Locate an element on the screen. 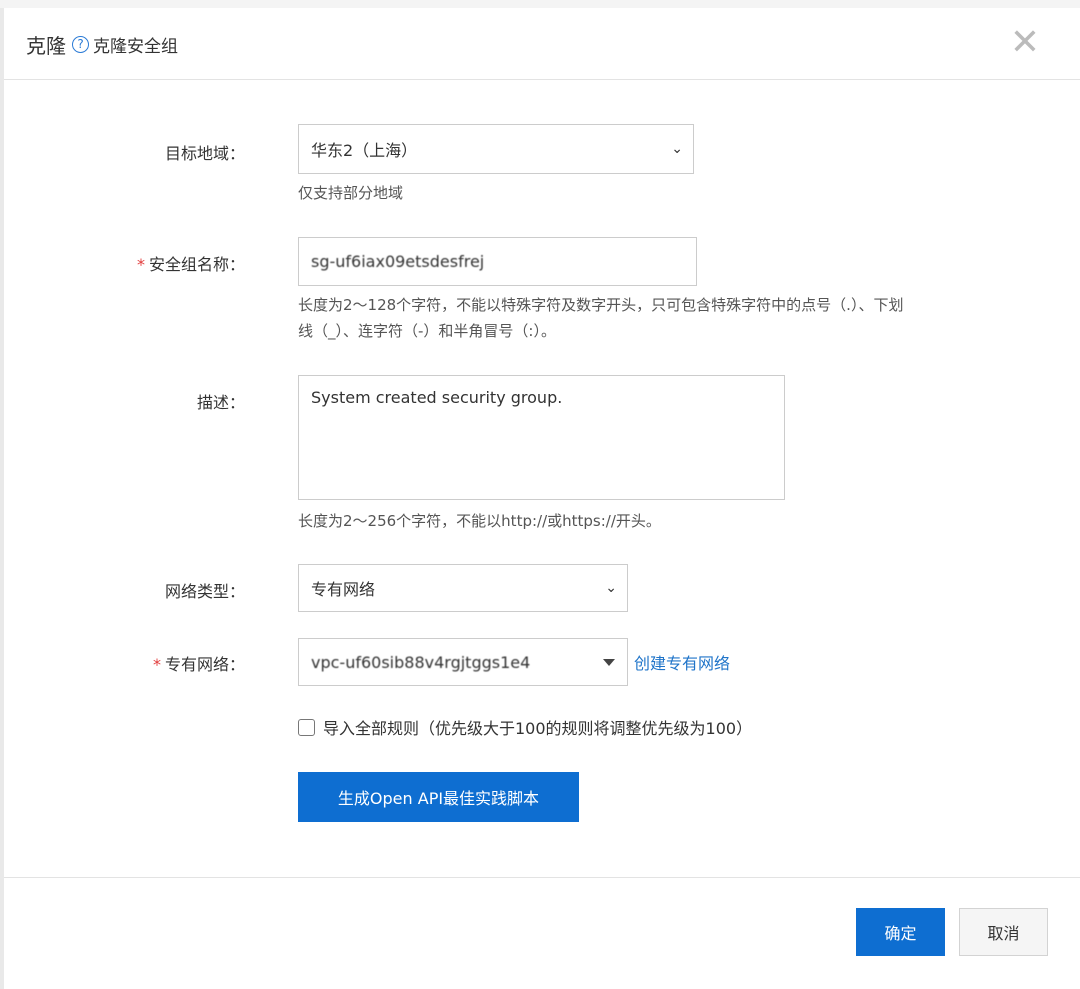  region-value: 华东2（上海） is located at coordinates (364, 150).